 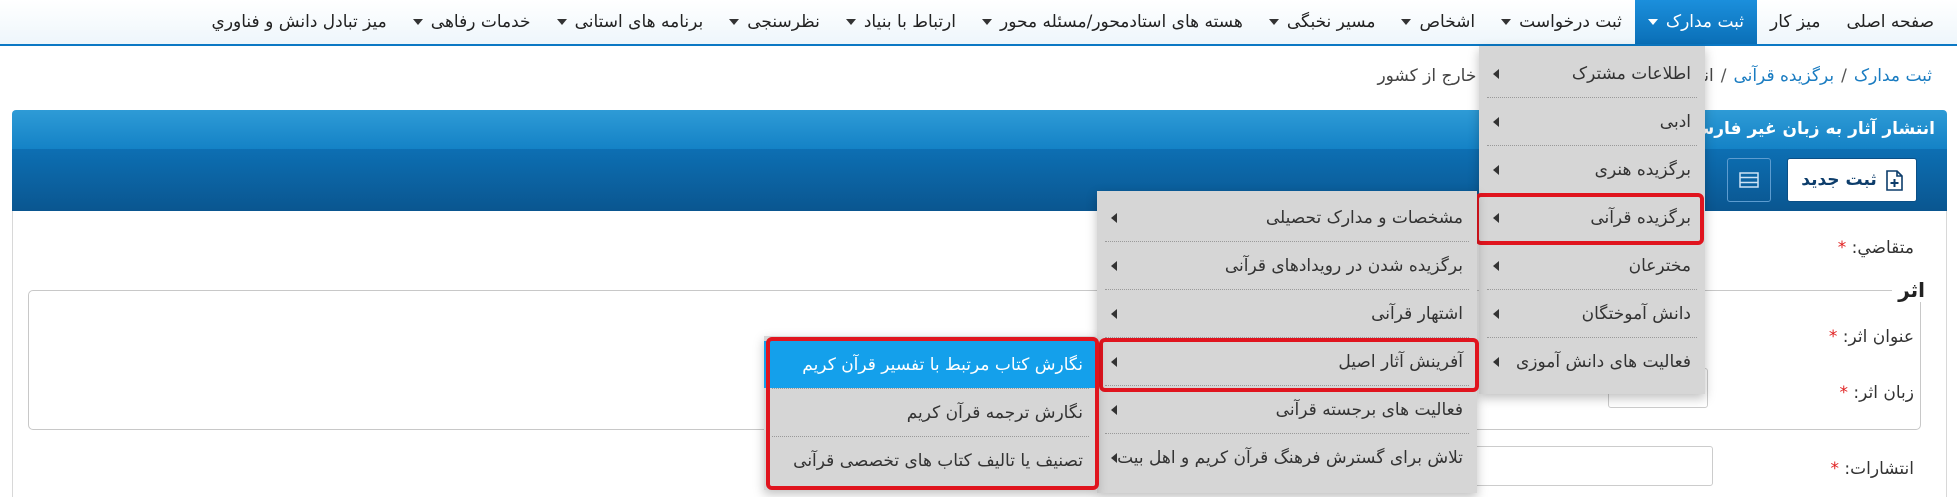 I want to click on nav-item-provincial-programs: برنامه های استانی, so click(x=630, y=22).